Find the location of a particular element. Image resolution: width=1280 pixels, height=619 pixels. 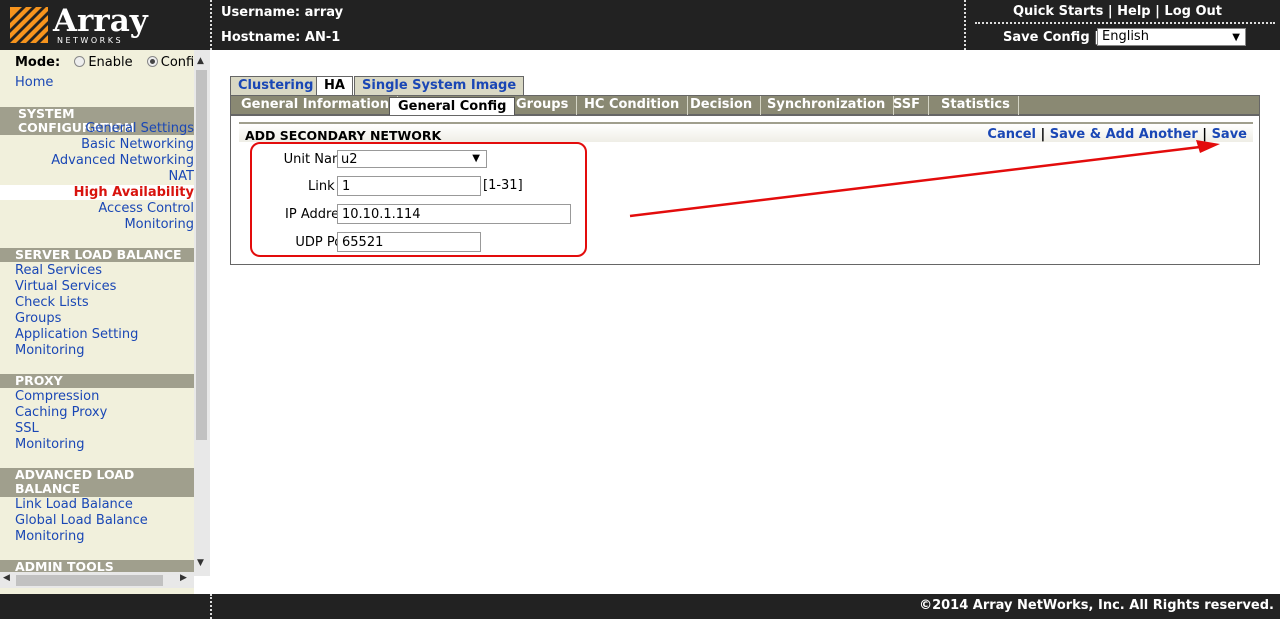

red-annotation-arrow is located at coordinates (924, 179).